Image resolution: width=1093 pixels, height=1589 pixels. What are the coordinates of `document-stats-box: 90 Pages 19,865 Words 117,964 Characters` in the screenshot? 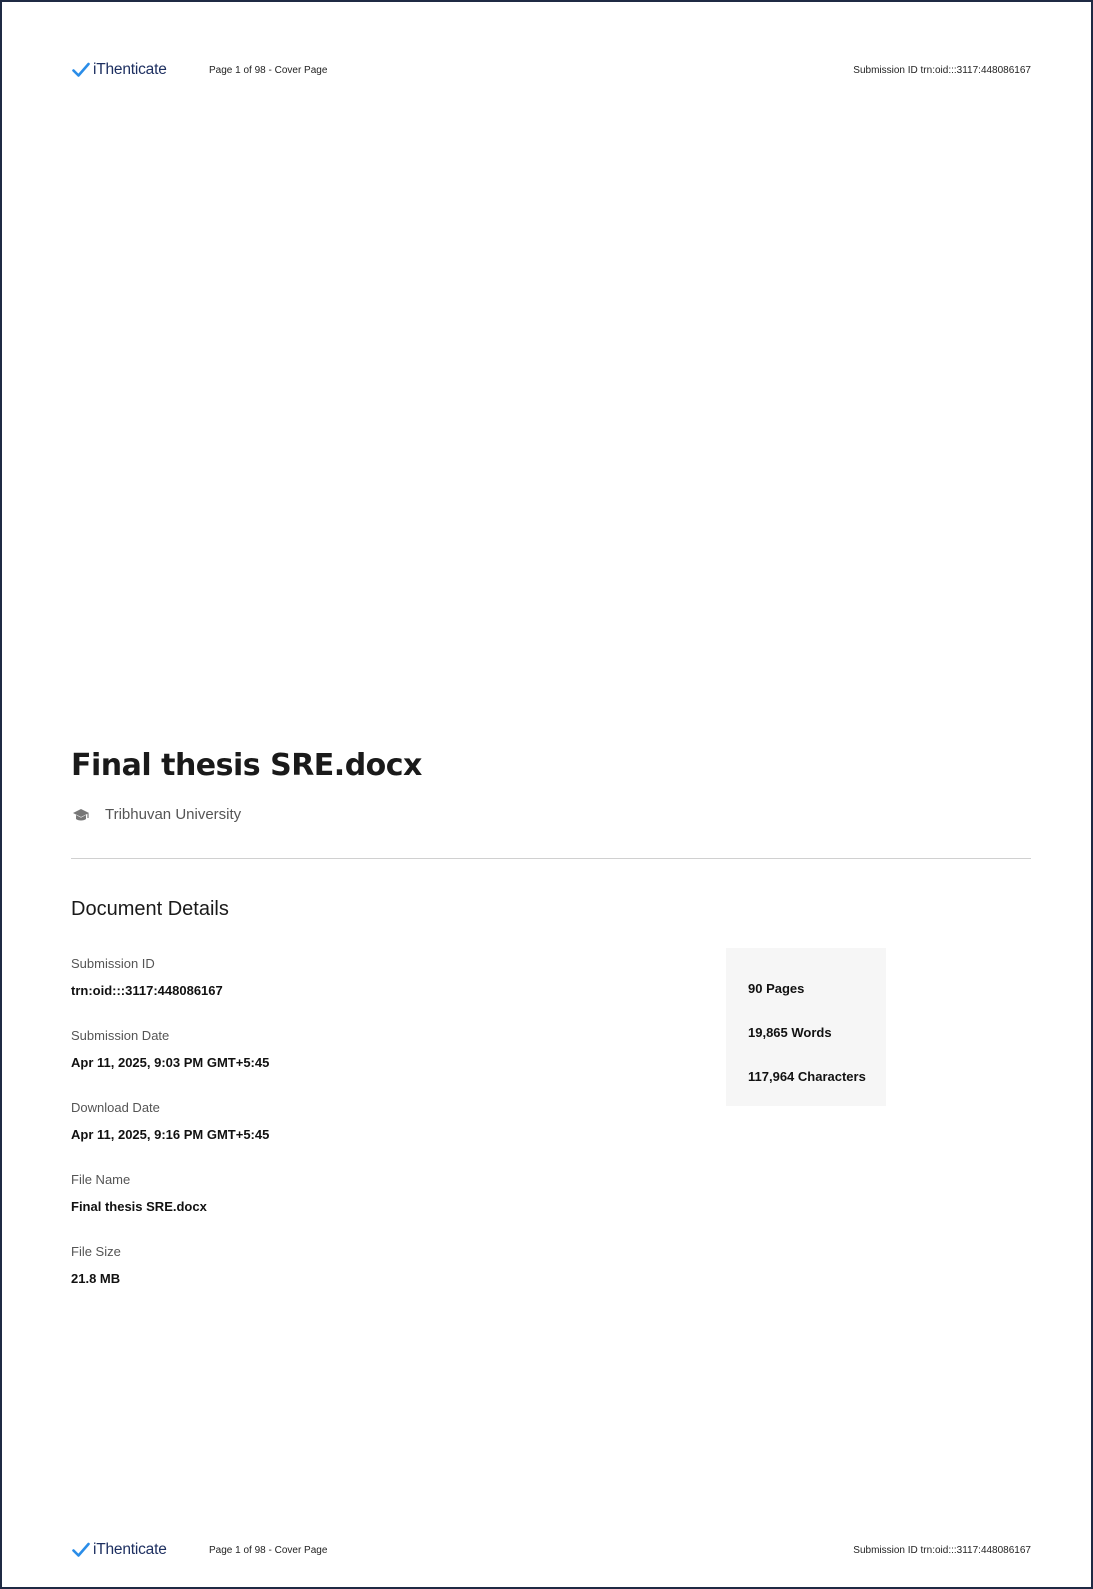 It's located at (806, 1027).